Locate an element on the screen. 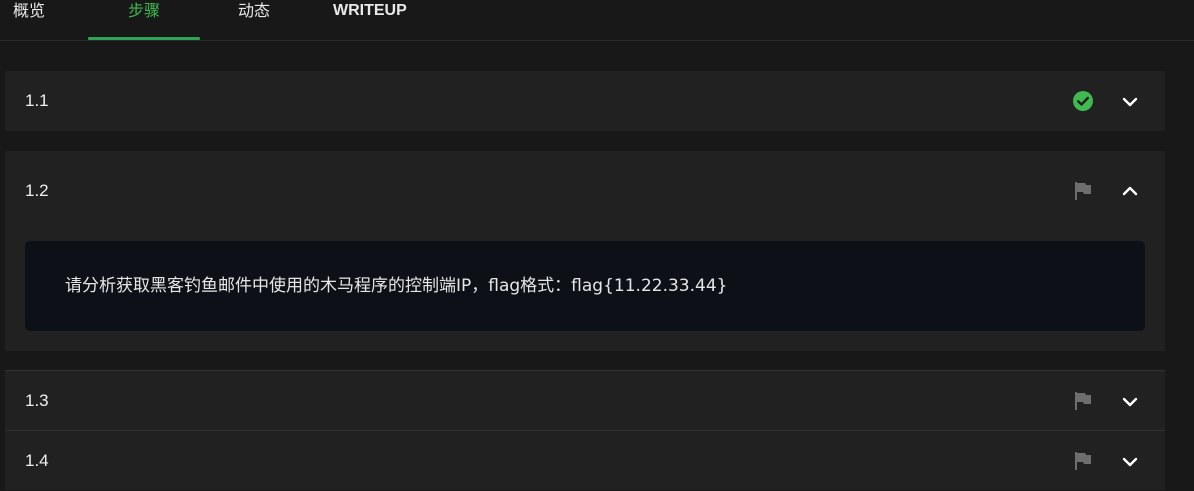 Image resolution: width=1194 pixels, height=491 pixels. step-header: 1.4 is located at coordinates (585, 461).